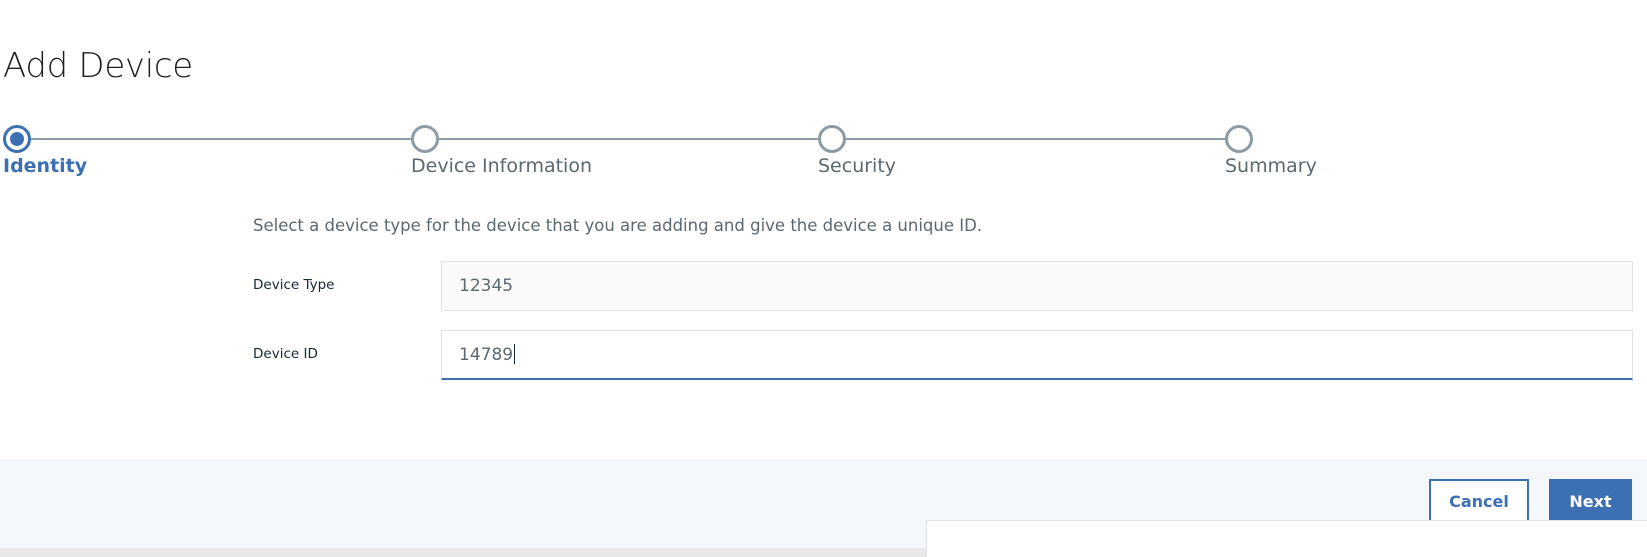  What do you see at coordinates (1479, 502) in the screenshot?
I see `cancel-button: Cancel` at bounding box center [1479, 502].